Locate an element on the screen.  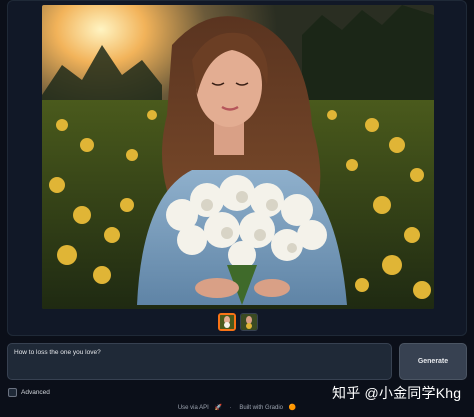
thumbnail-strip is located at coordinates (238, 324).